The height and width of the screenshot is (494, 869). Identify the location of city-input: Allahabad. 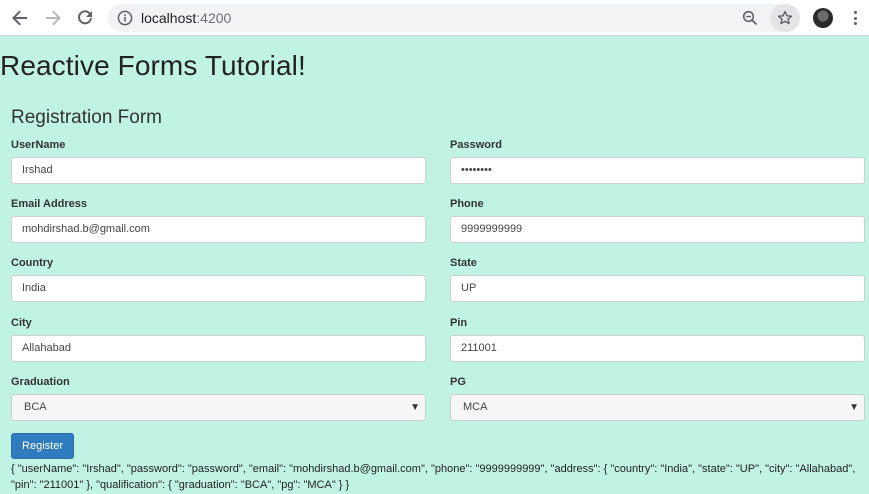
(218, 348).